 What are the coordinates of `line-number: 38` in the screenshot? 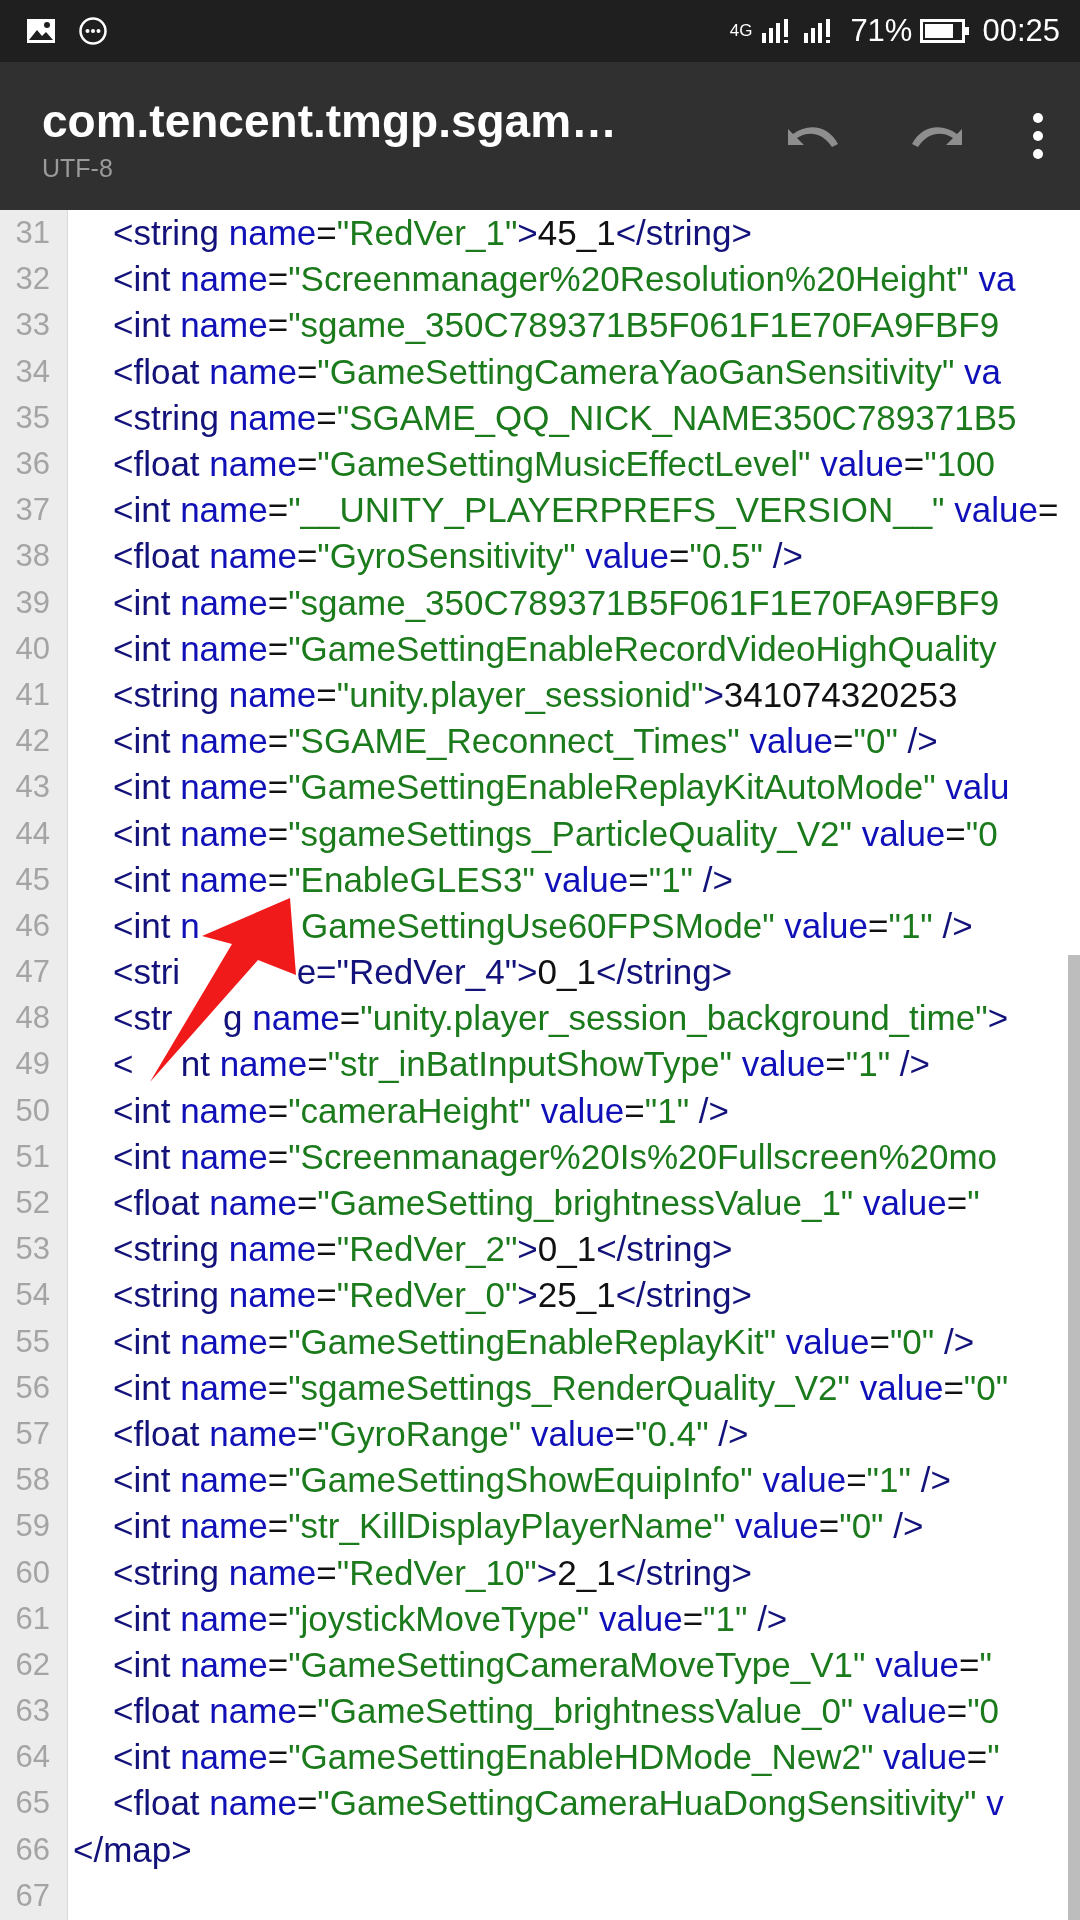 It's located at (32, 556).